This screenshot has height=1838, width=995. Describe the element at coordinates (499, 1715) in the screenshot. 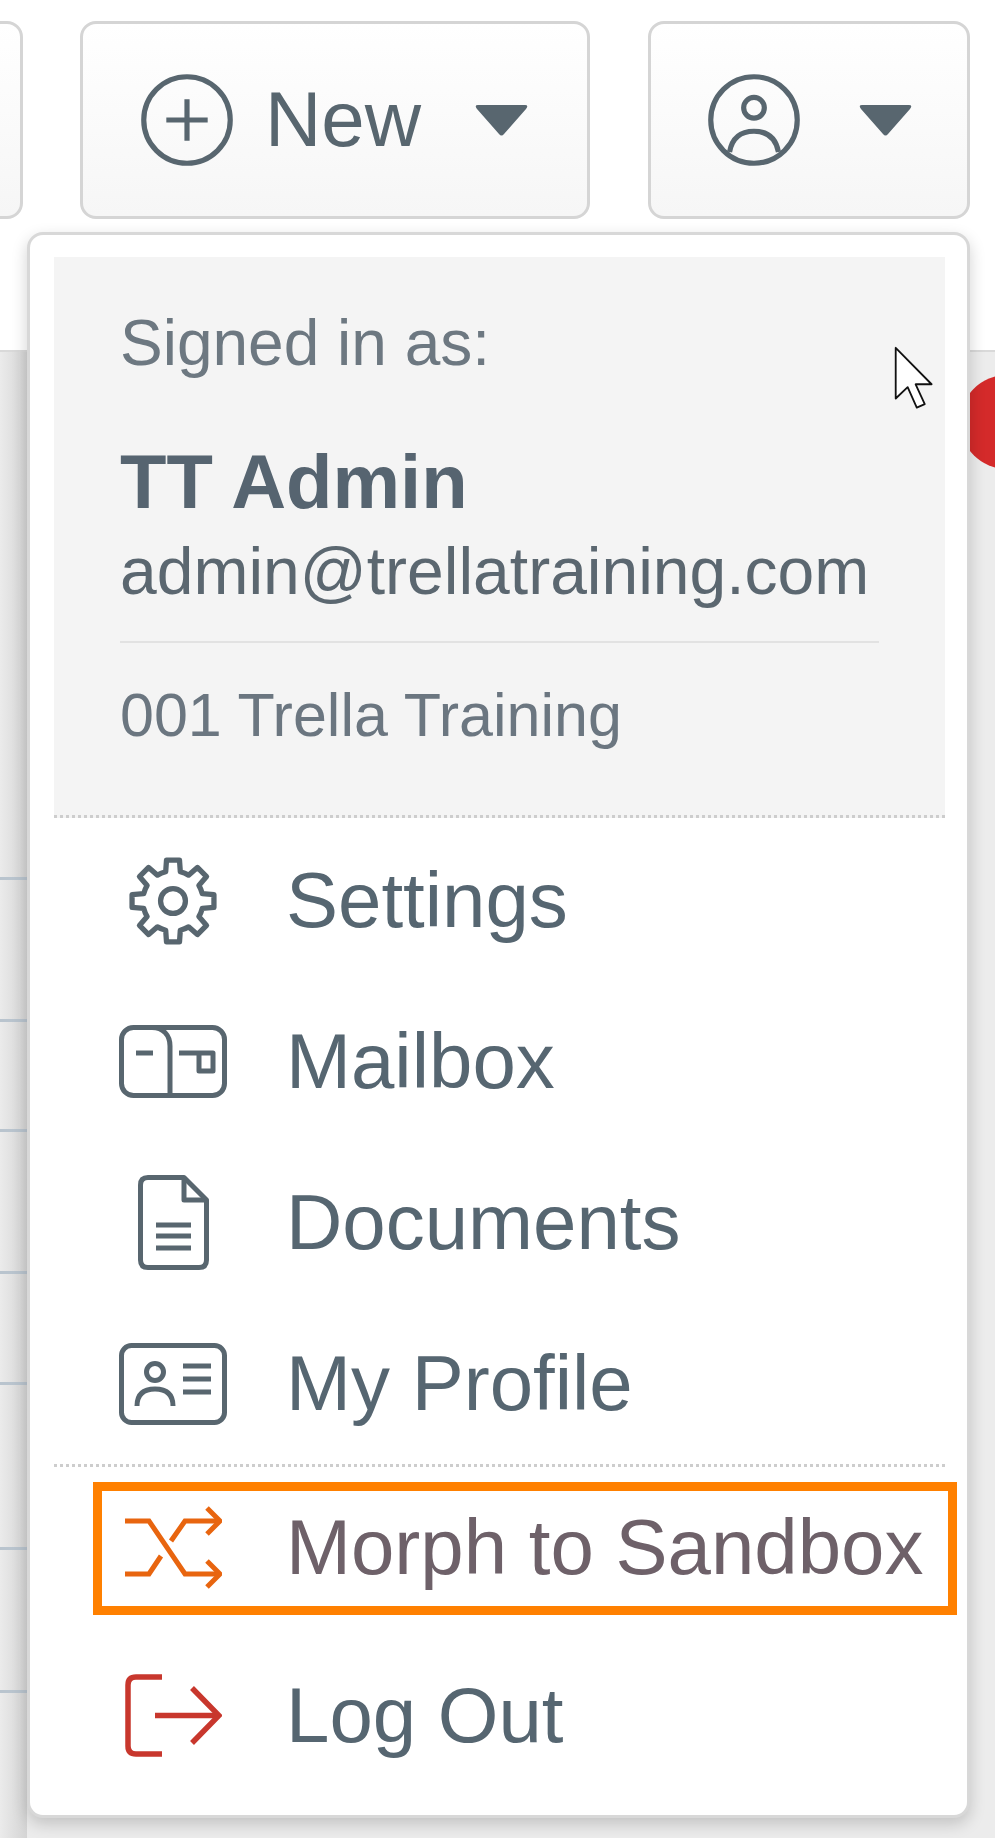

I see `menu-item: Log Out` at that location.